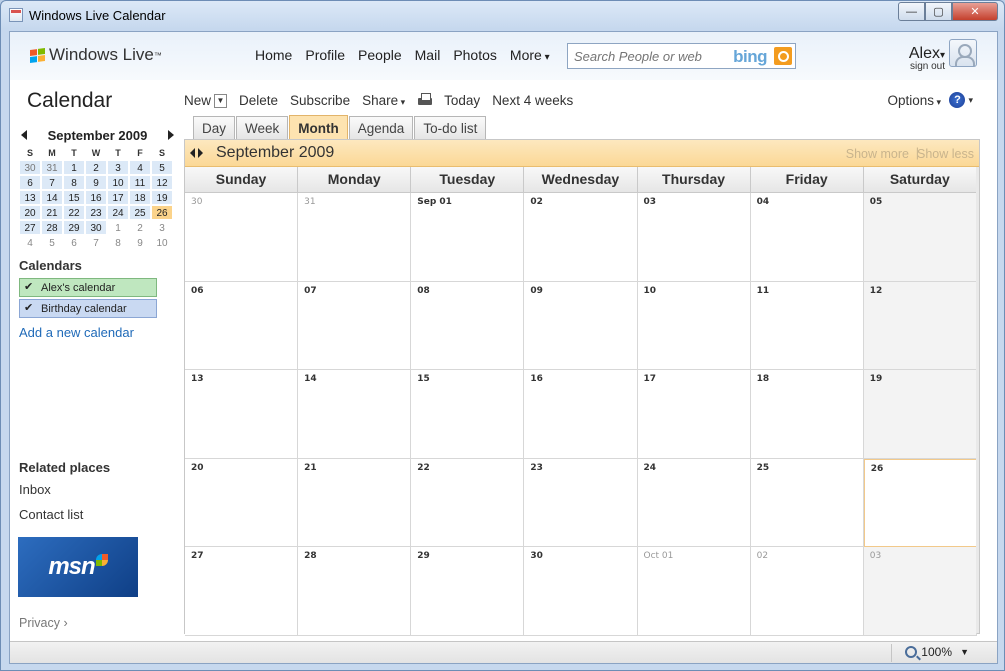 This screenshot has height=671, width=1005. Describe the element at coordinates (920, 326) in the screenshot. I see `day-cell: 12` at that location.